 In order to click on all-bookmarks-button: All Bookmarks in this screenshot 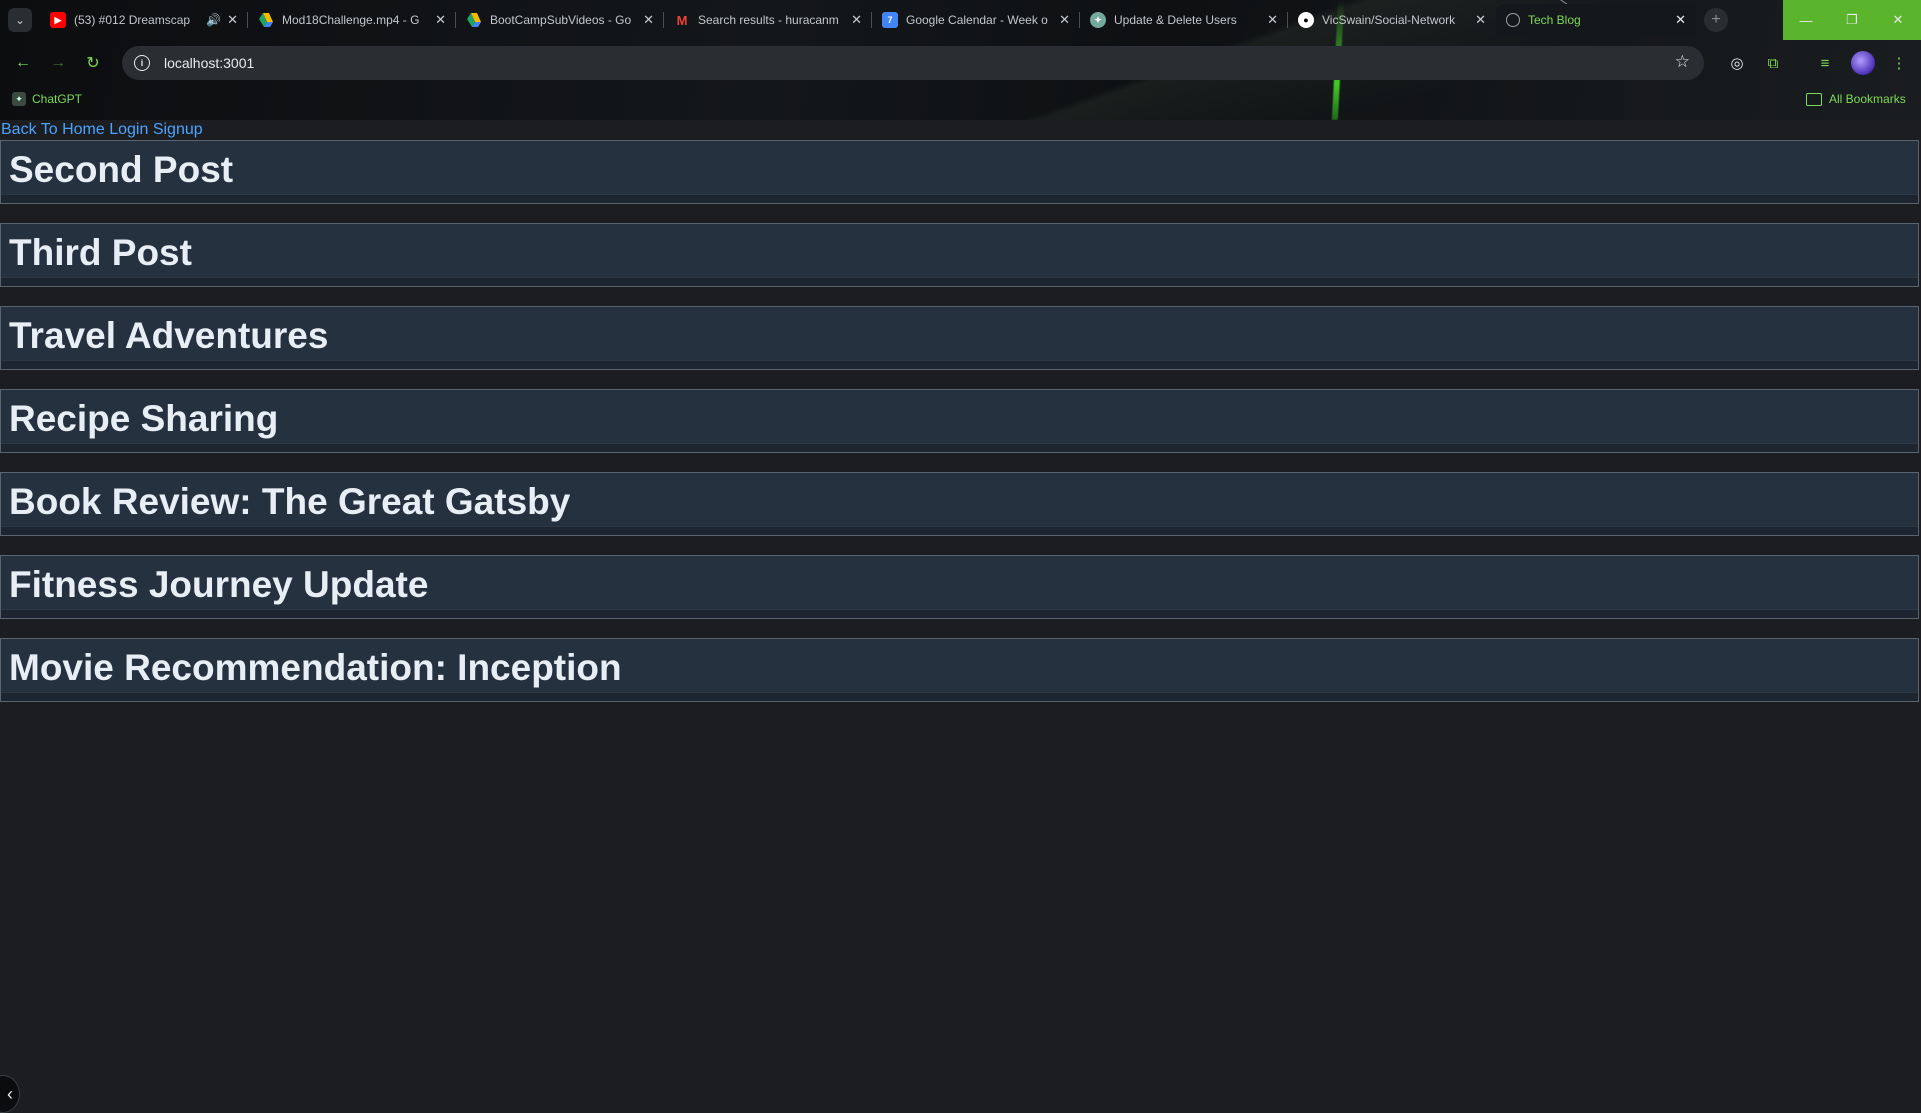, I will do `click(1856, 99)`.